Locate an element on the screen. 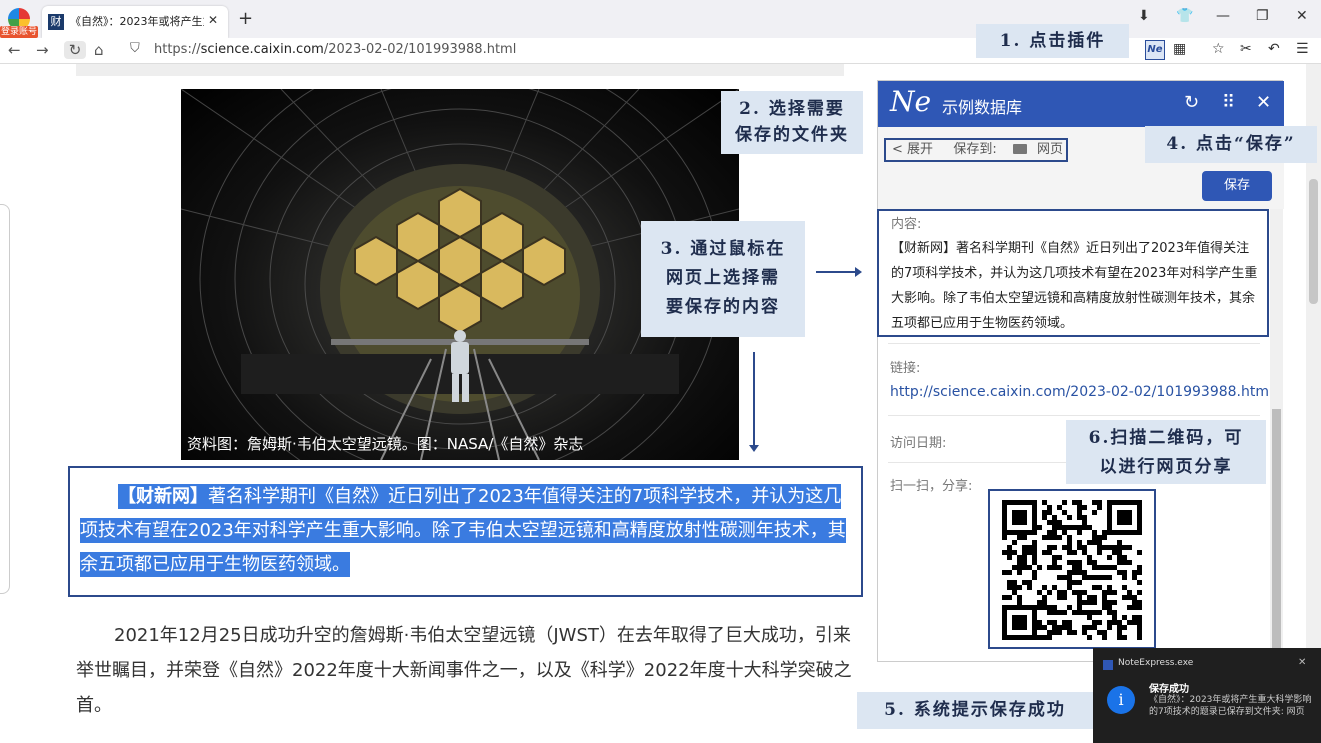 Image resolution: width=1321 pixels, height=743 pixels. page-top-strip is located at coordinates (460, 70).